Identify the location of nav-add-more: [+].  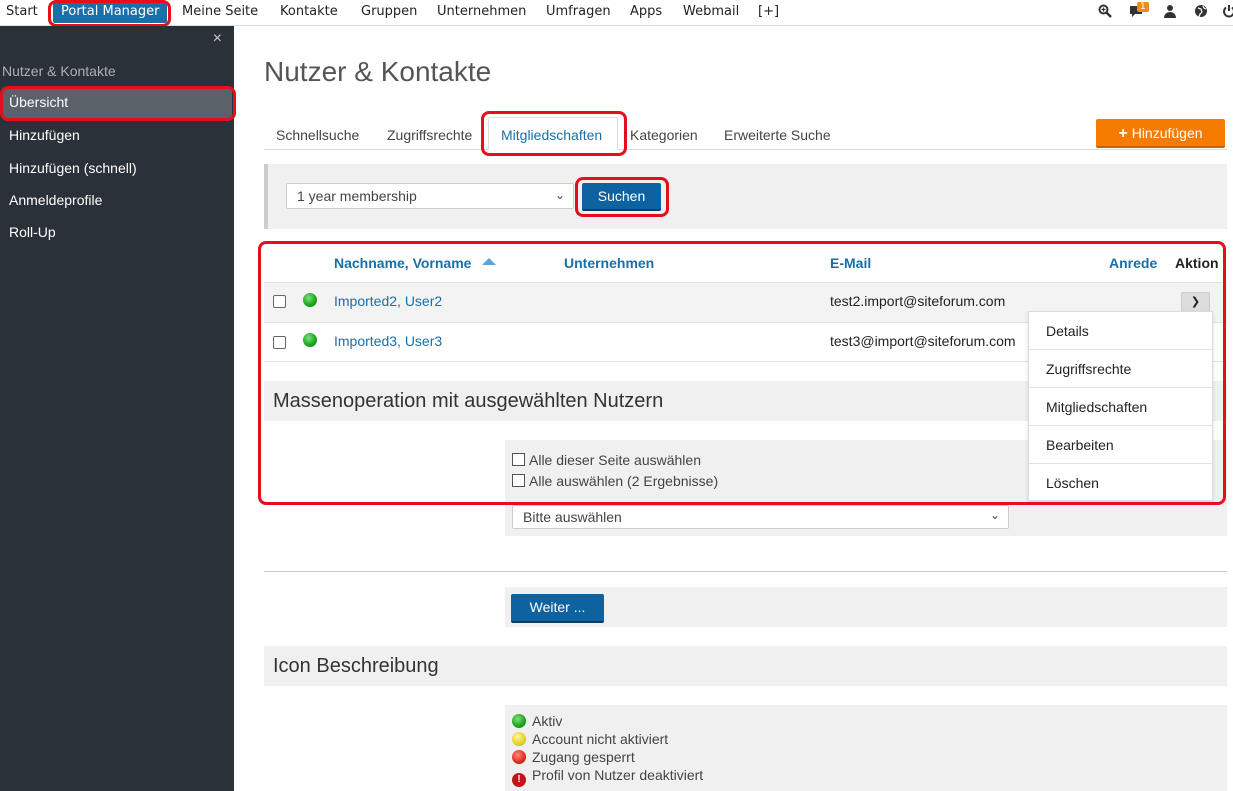
(768, 11).